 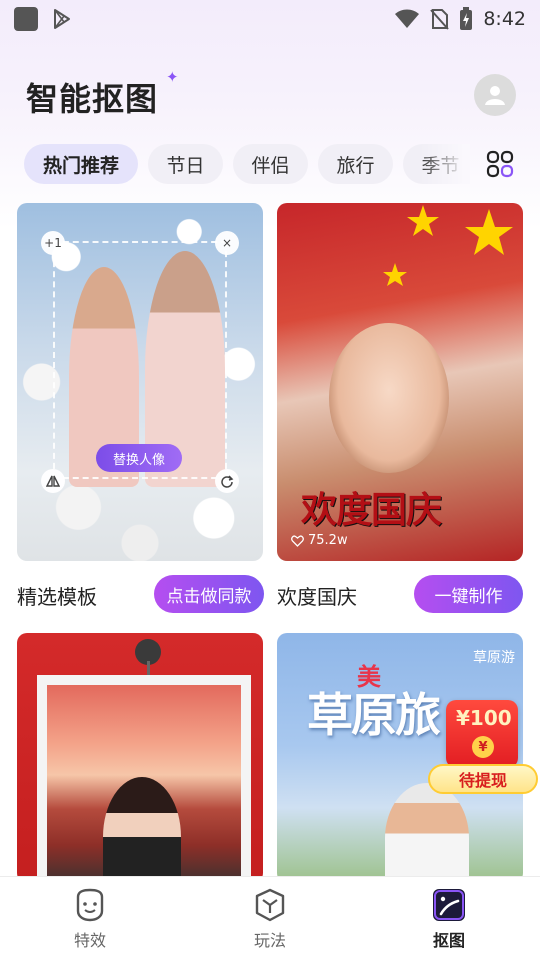 What do you see at coordinates (185, 164) in the screenshot?
I see `tab-festival: 节日` at bounding box center [185, 164].